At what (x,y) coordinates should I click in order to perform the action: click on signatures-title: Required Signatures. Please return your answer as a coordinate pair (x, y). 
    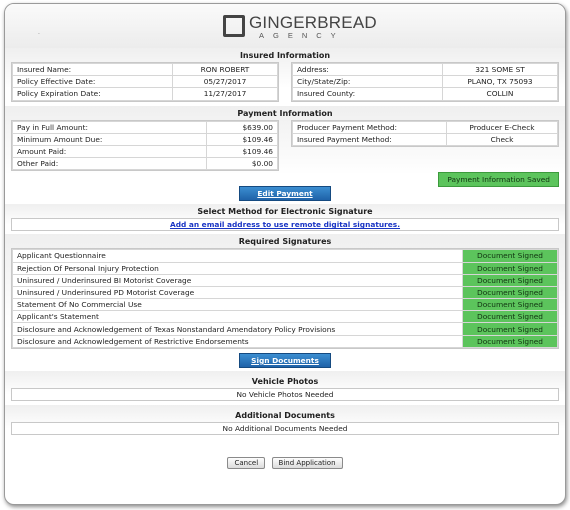
    Looking at the image, I should click on (285, 242).